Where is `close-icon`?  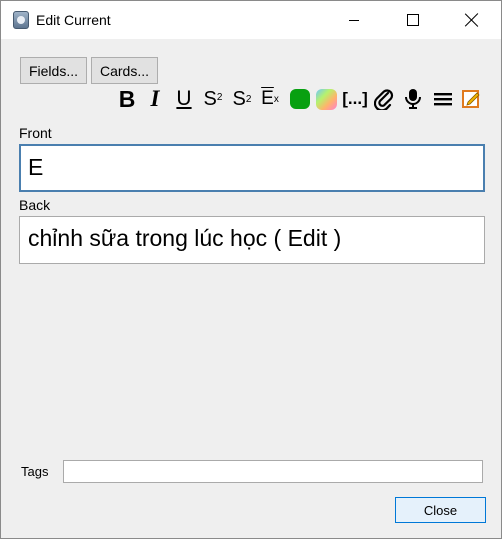 close-icon is located at coordinates (472, 20).